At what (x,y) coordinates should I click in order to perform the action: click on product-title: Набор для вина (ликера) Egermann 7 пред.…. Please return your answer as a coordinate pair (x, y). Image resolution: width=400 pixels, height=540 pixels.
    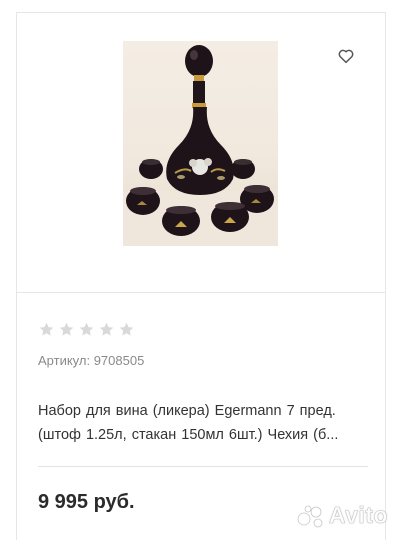
    Looking at the image, I should click on (205, 423).